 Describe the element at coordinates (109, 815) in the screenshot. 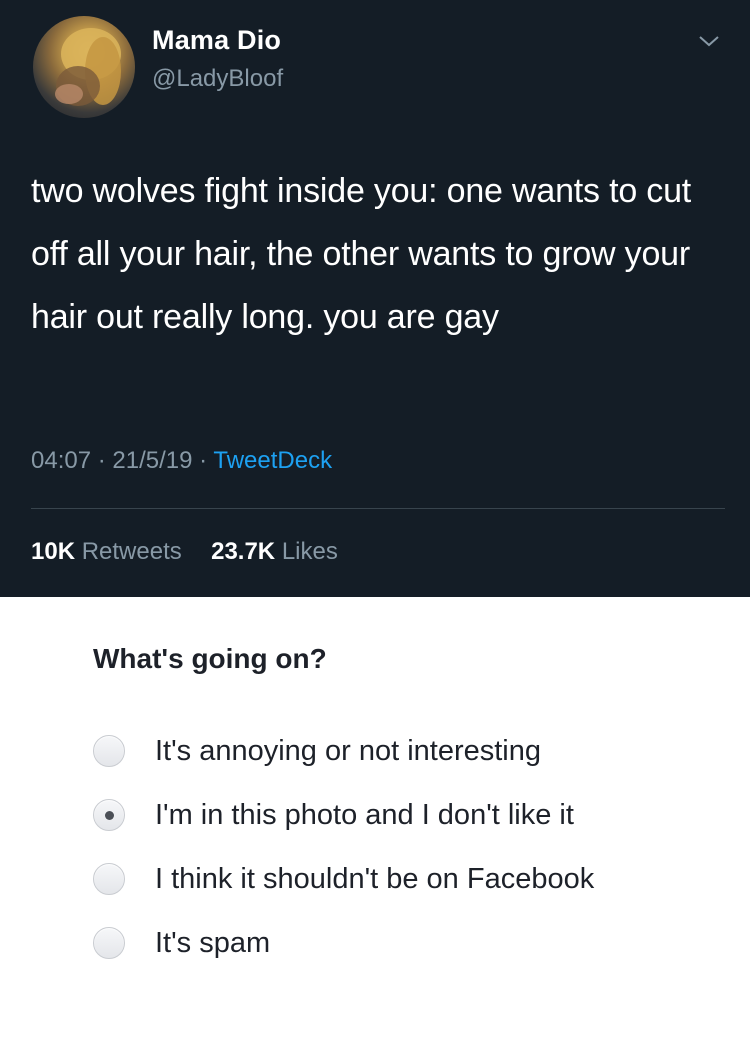

I see `radio-button-selected` at that location.